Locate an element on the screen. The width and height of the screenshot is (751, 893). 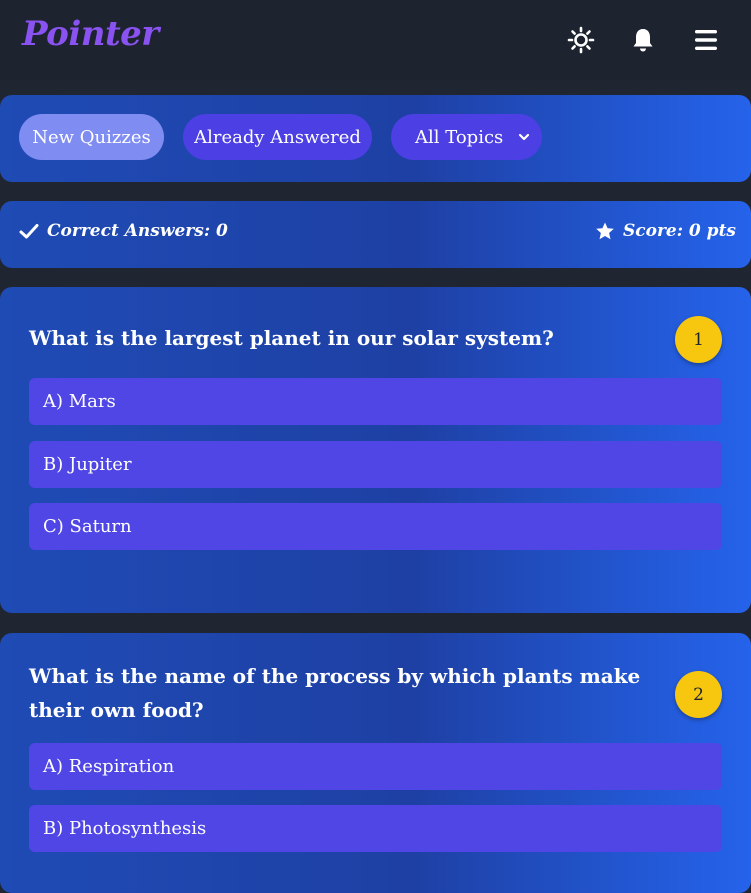
chevron-down-icon is located at coordinates (524, 137).